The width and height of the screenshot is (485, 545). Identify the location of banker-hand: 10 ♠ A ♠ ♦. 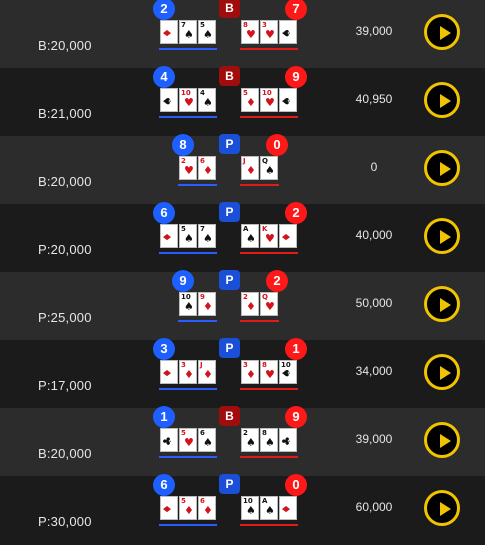
(269, 511).